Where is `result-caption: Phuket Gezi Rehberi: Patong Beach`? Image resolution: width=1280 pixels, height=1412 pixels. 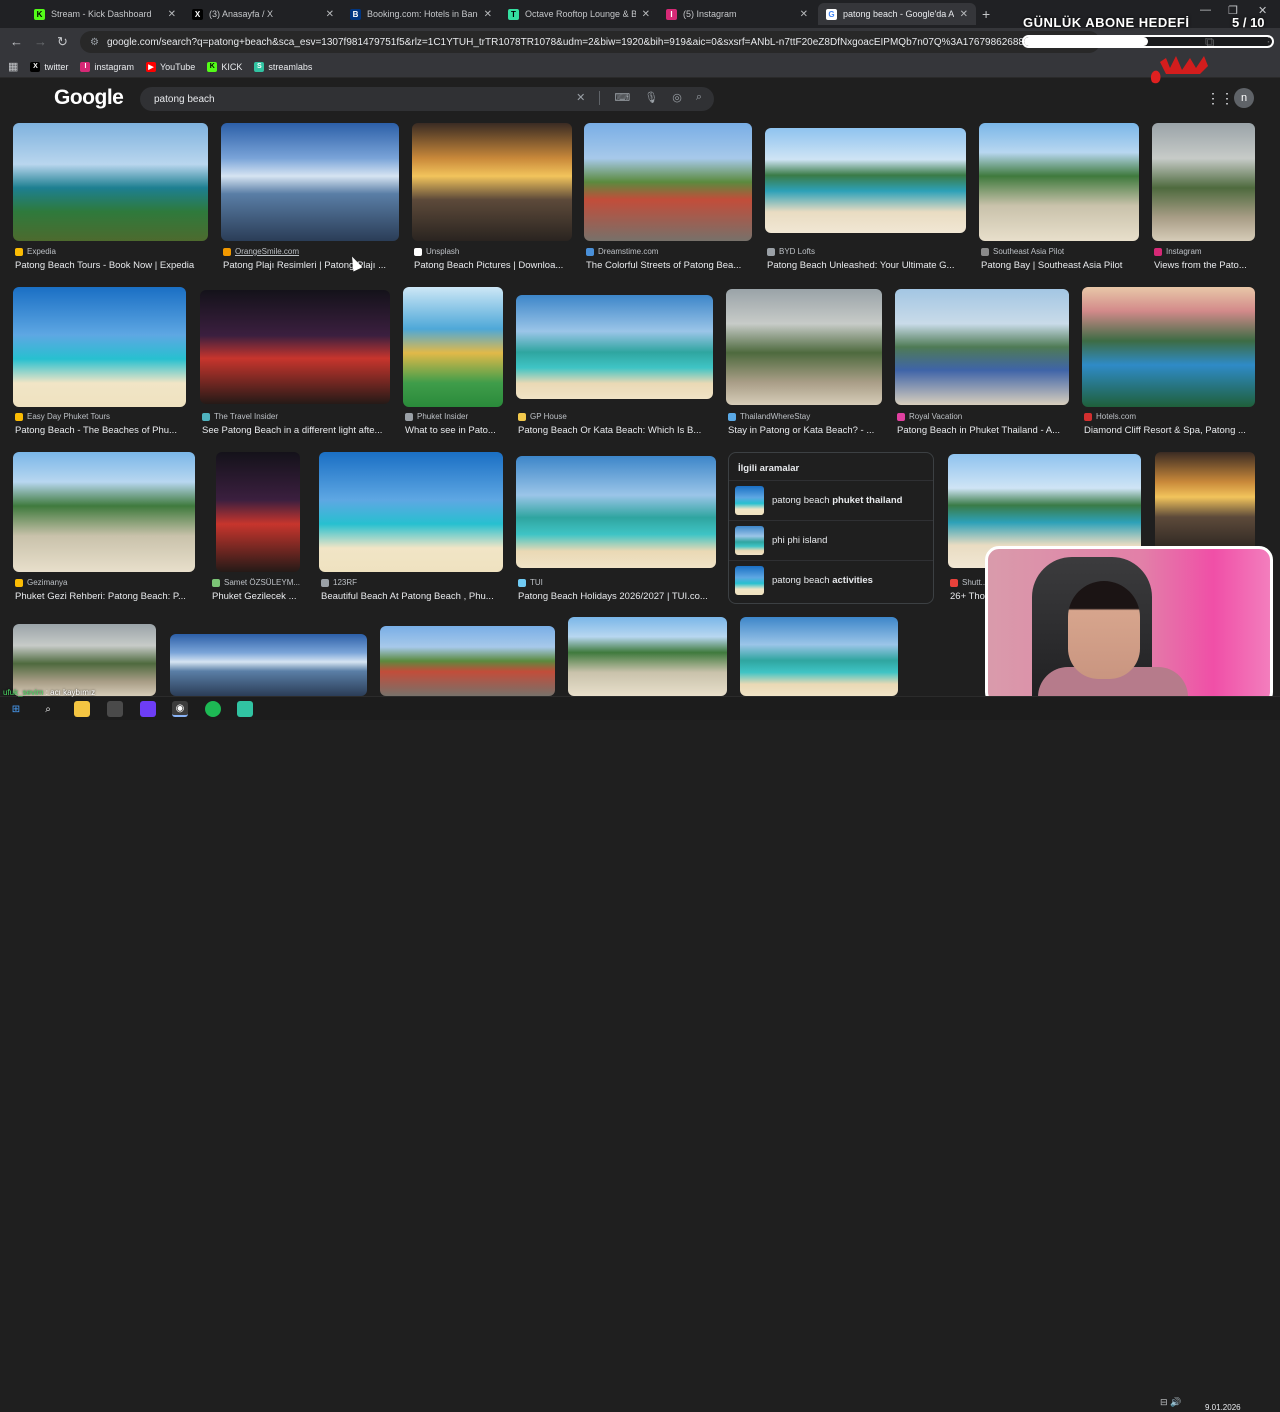 result-caption: Phuket Gezi Rehberi: Patong Beach is located at coordinates (106, 596).